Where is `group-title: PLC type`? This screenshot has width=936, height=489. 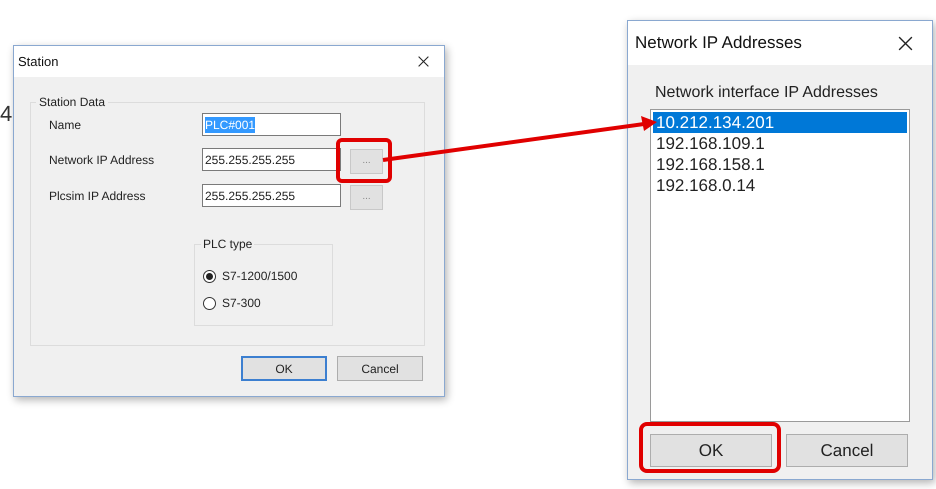
group-title: PLC type is located at coordinates (228, 244).